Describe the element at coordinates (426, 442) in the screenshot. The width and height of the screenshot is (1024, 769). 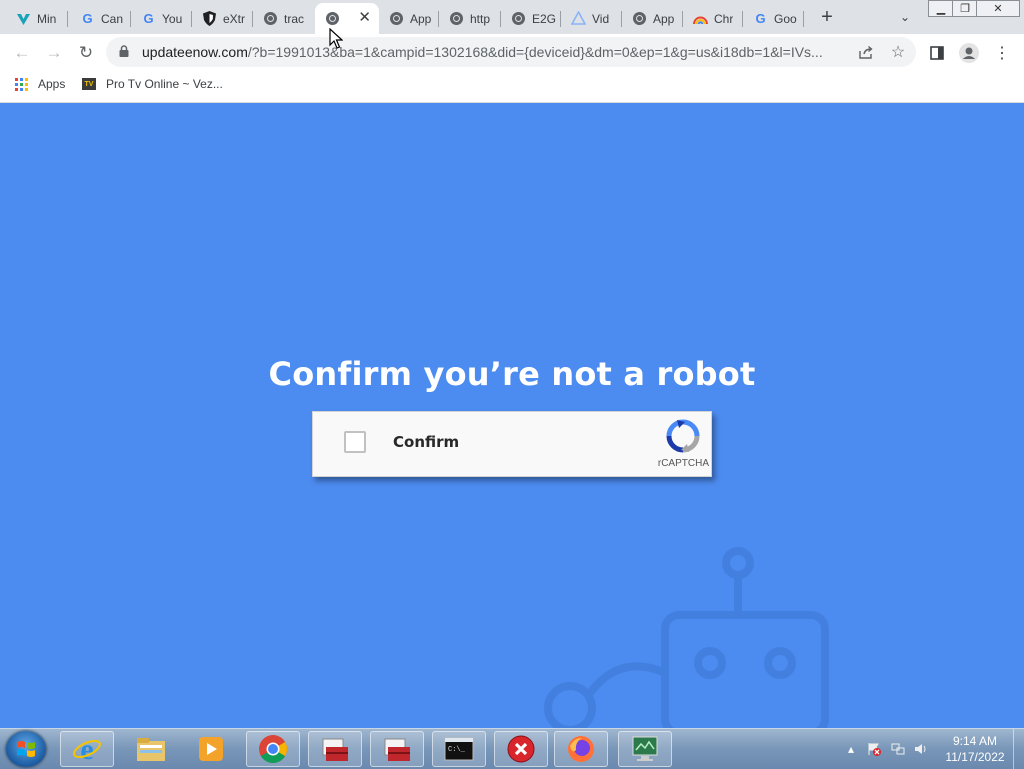
I see `checkbox-label: Confirm` at that location.